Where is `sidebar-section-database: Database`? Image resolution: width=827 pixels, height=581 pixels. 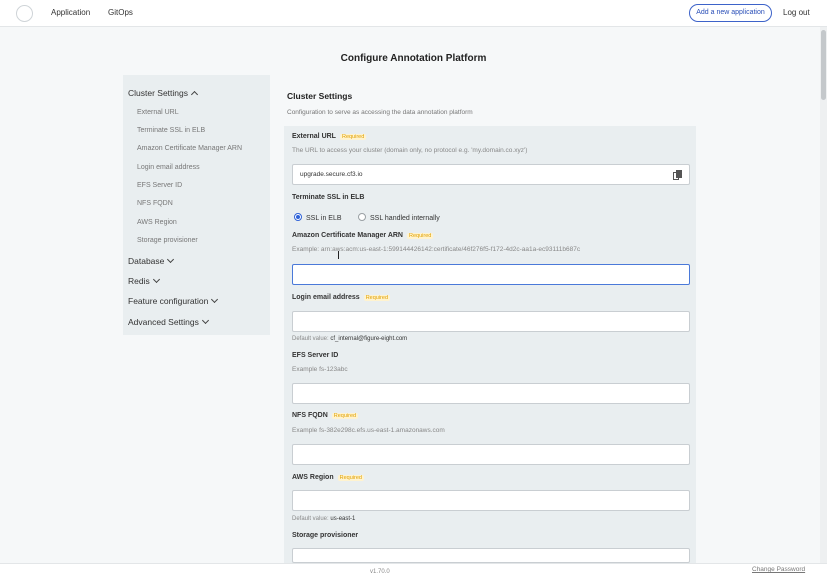
sidebar-section-database: Database is located at coordinates (151, 260).